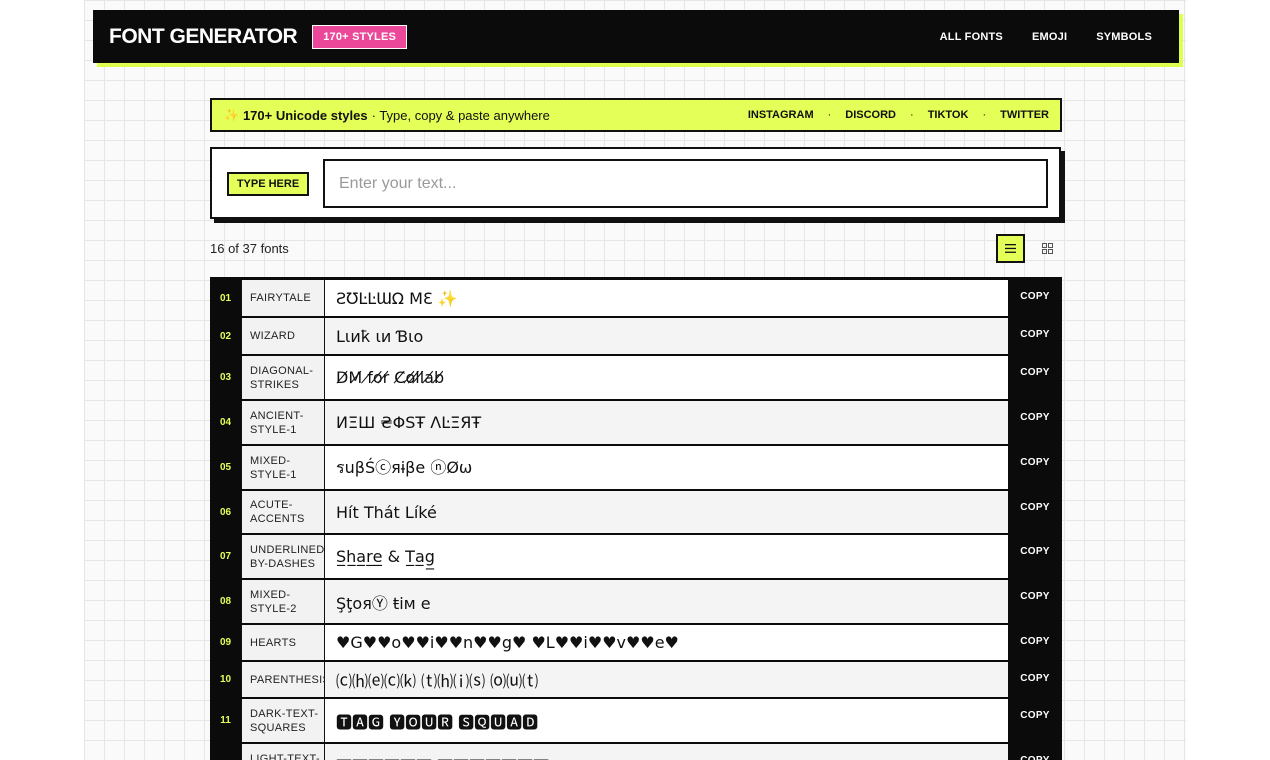  Describe the element at coordinates (225, 467) in the screenshot. I see `row-number: 05` at that location.